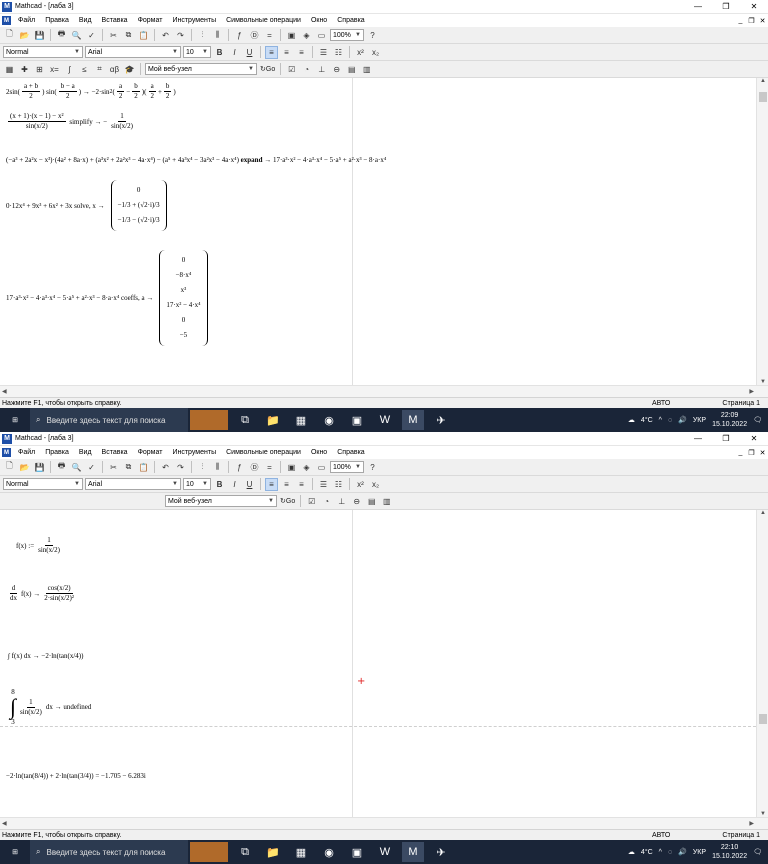 This screenshot has width=768, height=864. Describe the element at coordinates (287, 501) in the screenshot. I see `go-button: ↻ Go` at that location.